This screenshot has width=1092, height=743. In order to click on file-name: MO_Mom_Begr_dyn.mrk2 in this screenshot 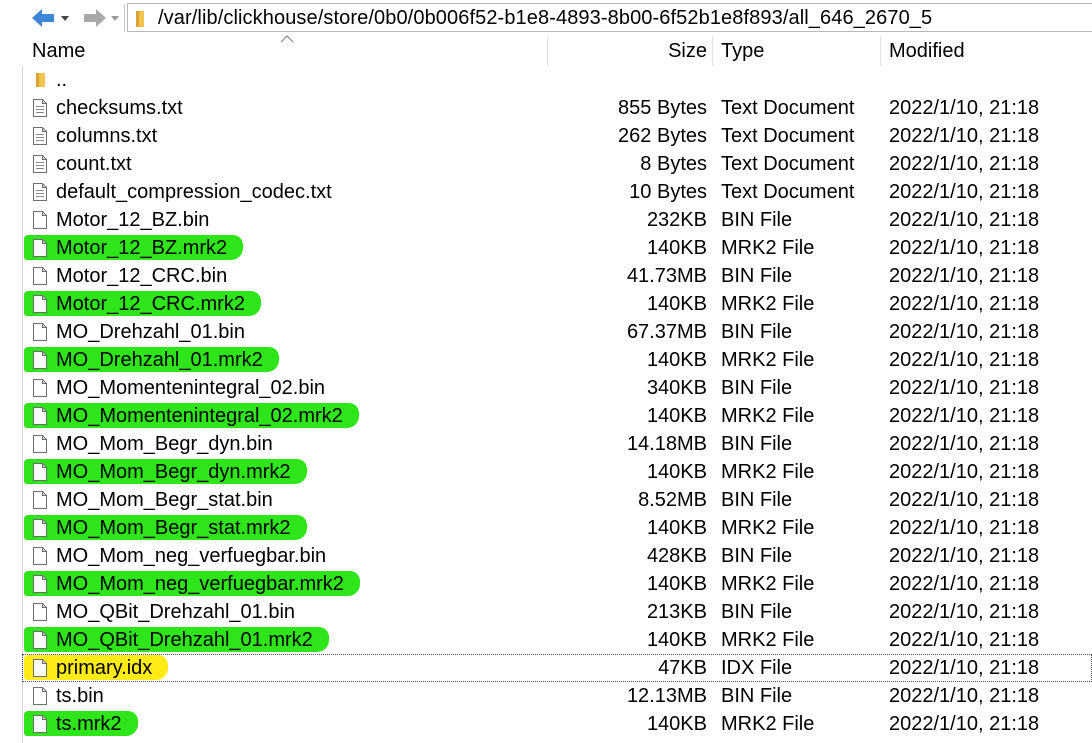, I will do `click(173, 472)`.